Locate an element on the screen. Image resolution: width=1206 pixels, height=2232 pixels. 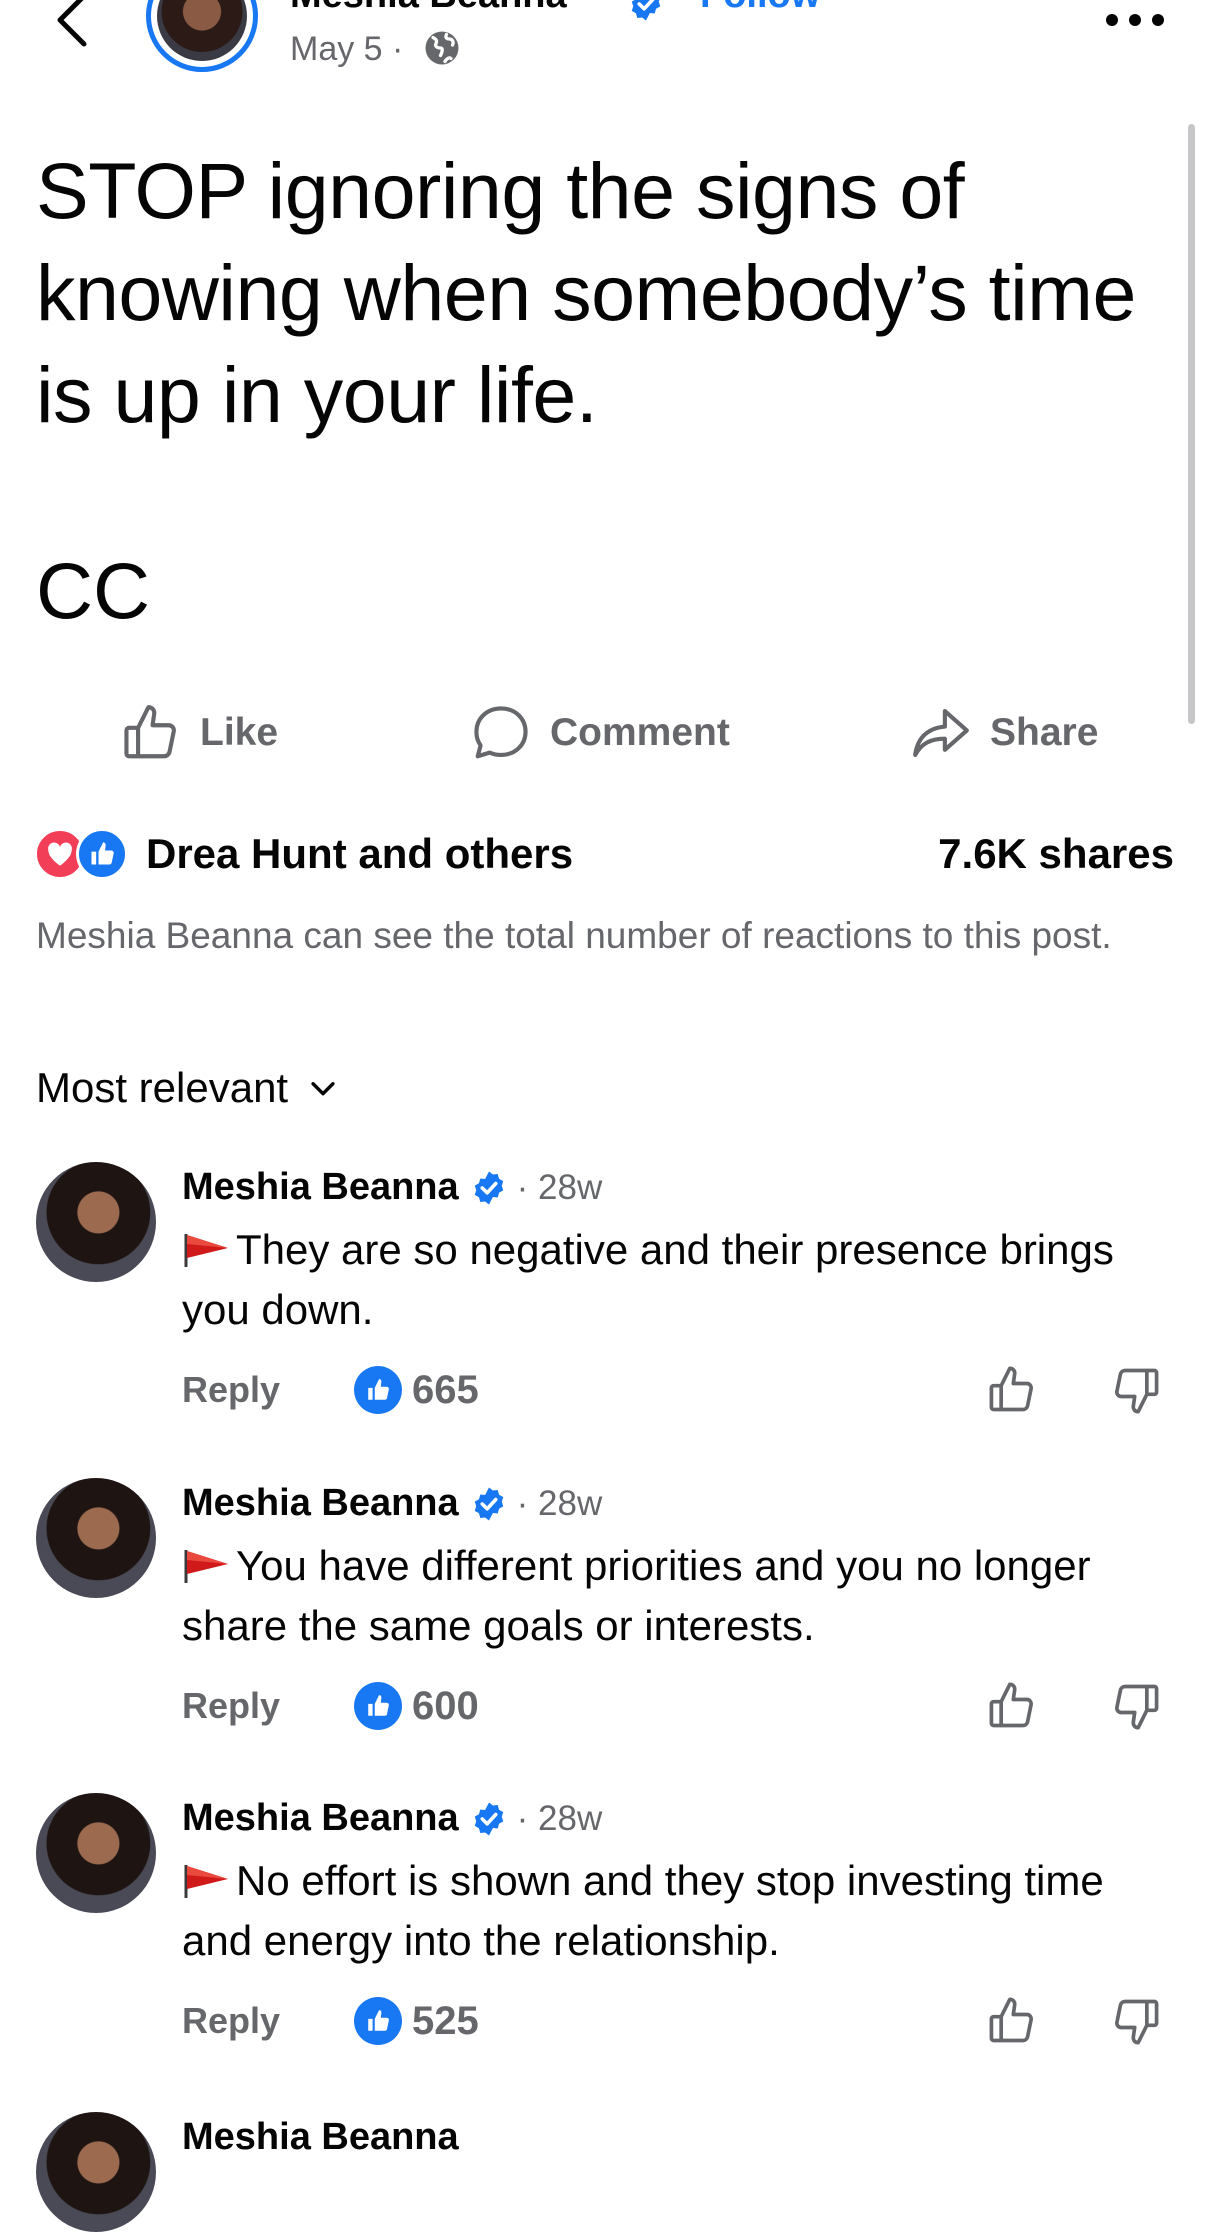
comment-like-count: 600 is located at coordinates (445, 1706).